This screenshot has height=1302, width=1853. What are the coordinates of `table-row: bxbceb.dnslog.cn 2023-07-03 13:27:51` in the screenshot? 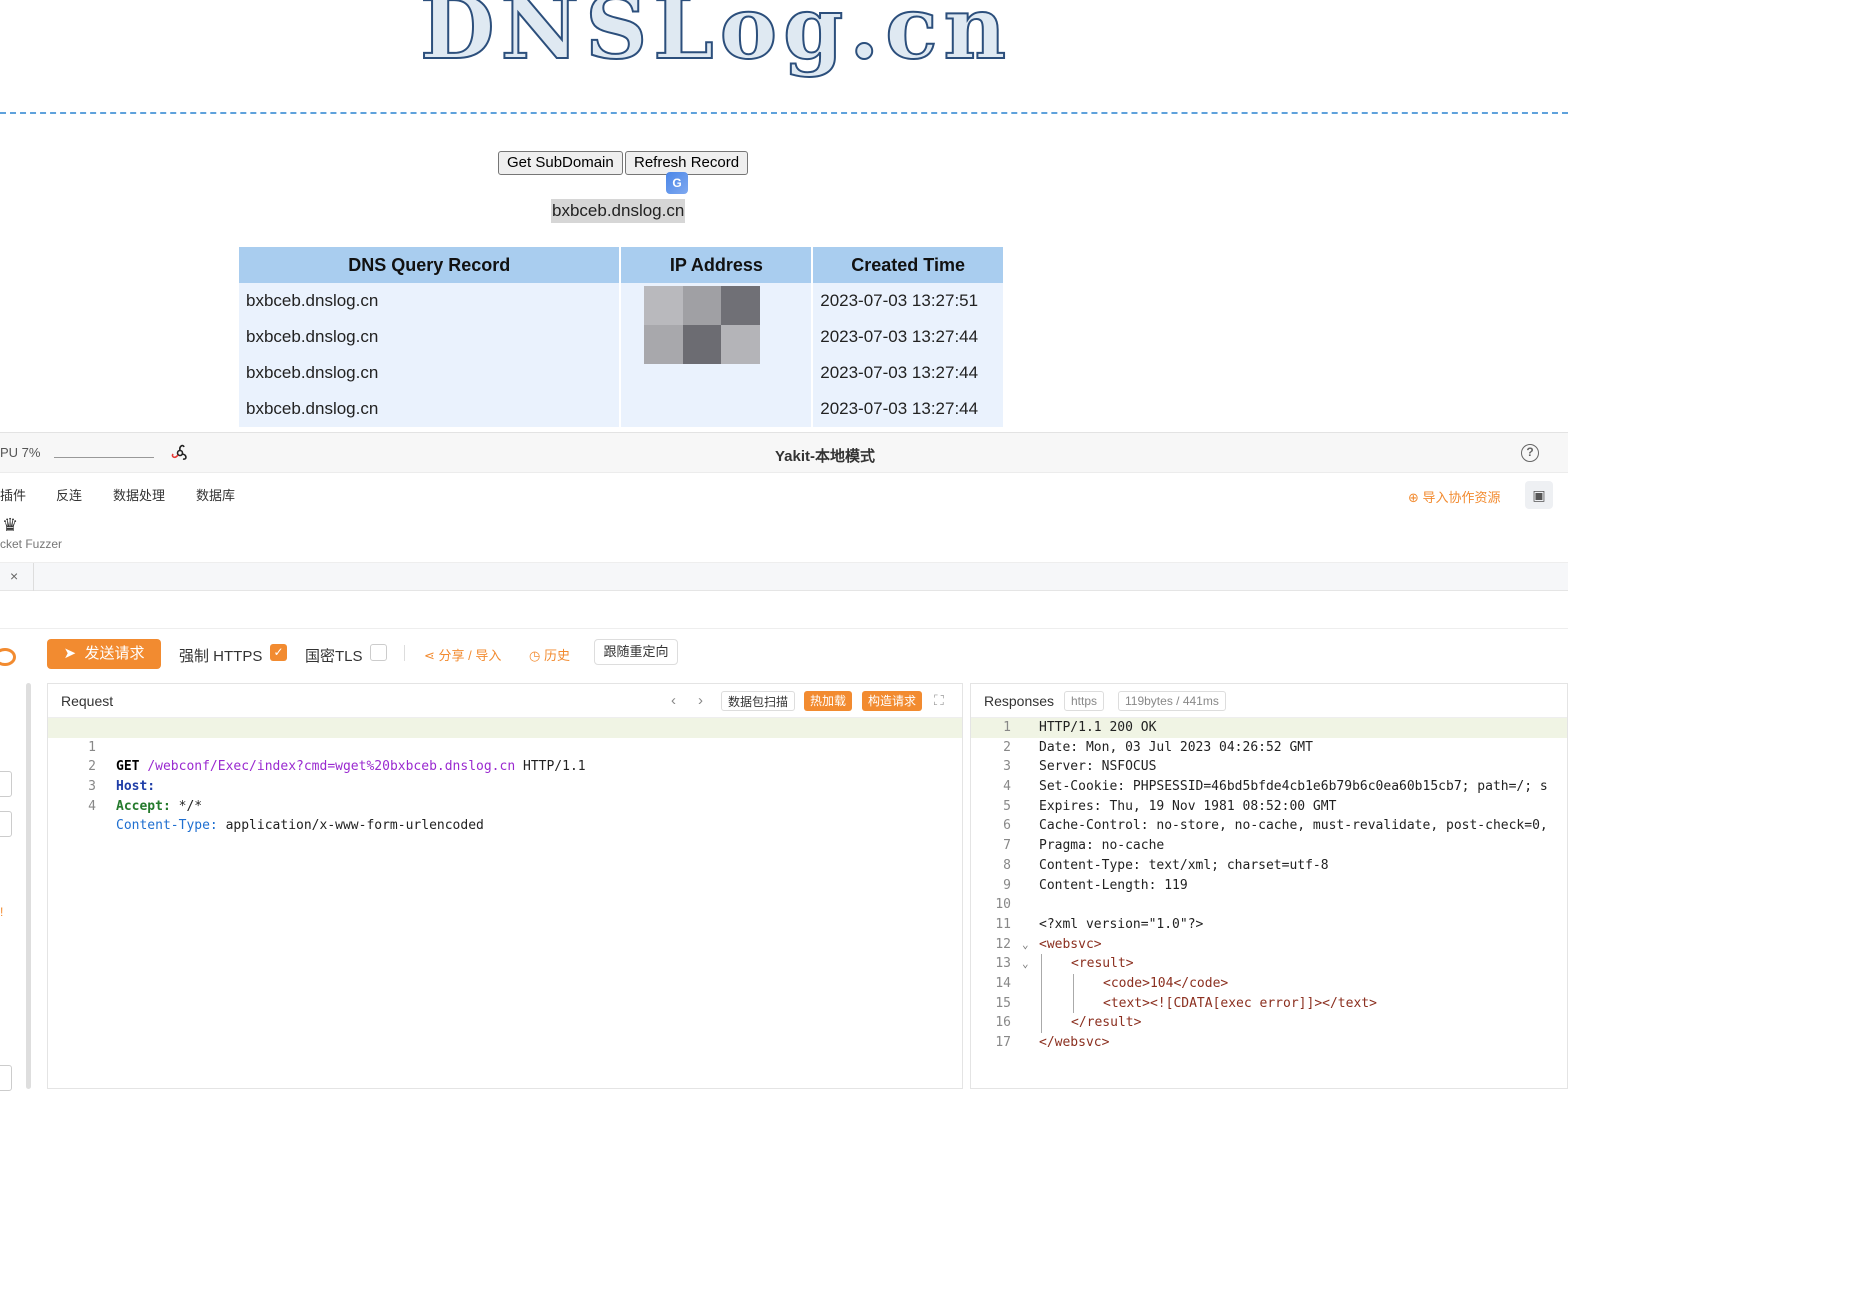 It's located at (622, 301).